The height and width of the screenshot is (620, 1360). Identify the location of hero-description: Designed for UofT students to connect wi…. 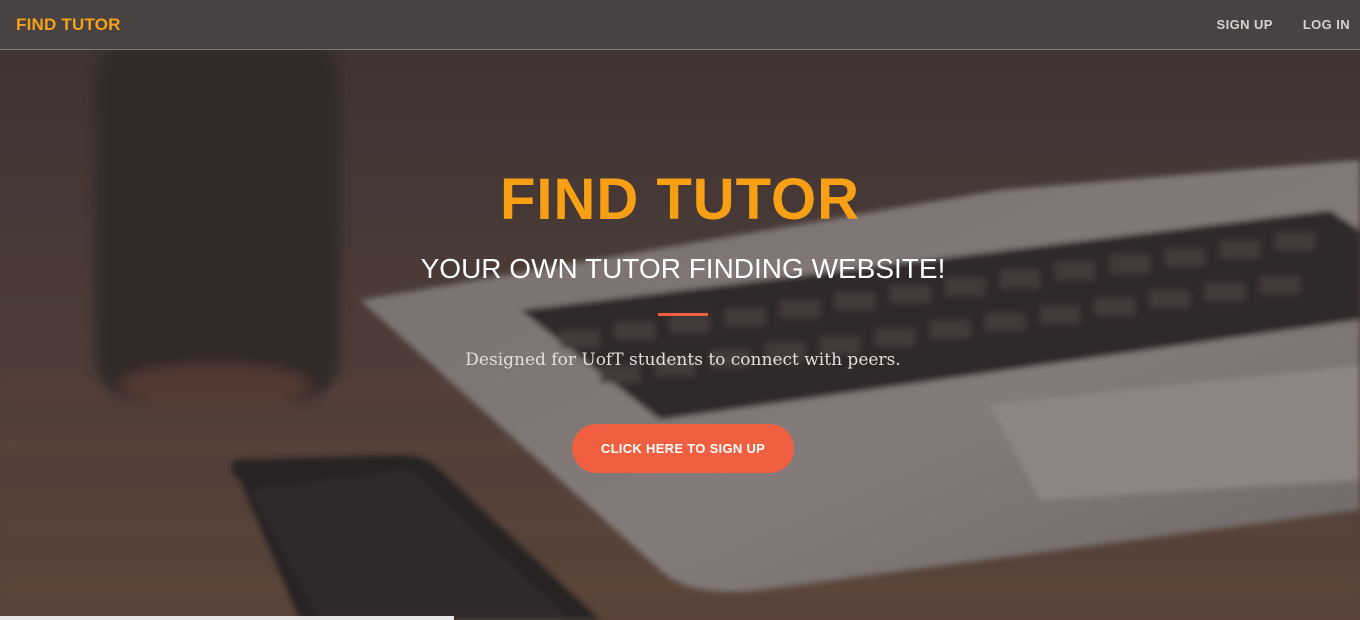
(683, 360).